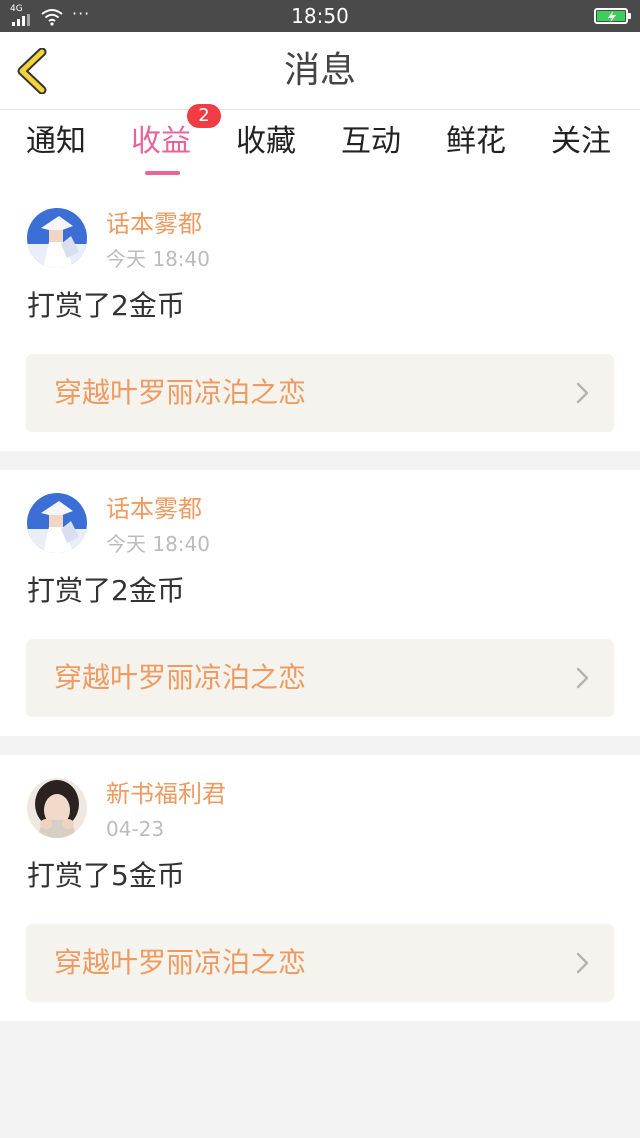 This screenshot has height=1138, width=640. I want to click on tab-favorites: 收藏, so click(266, 142).